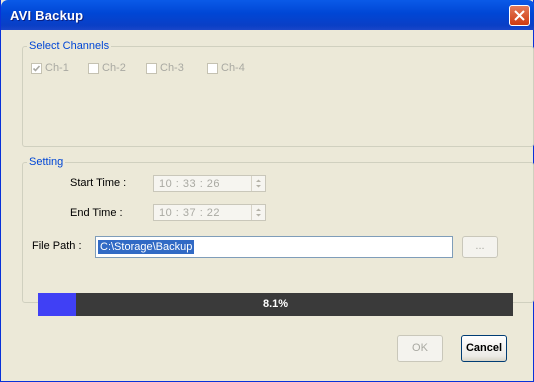  I want to click on progress-text: 8.1%, so click(275, 304).